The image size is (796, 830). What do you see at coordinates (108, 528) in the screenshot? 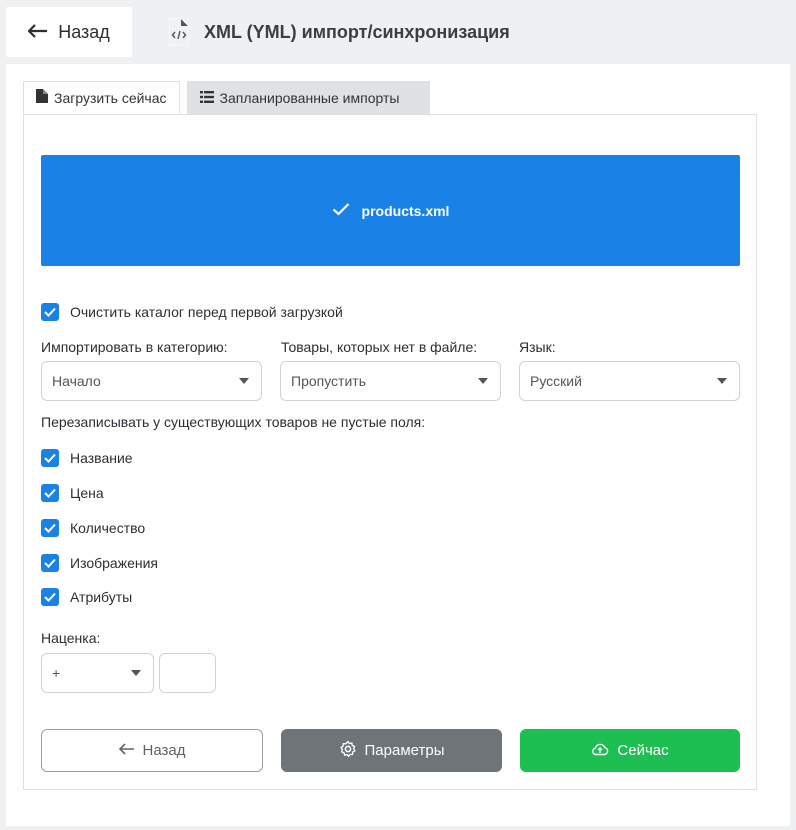
I see `overwrite-item-label: Количество` at bounding box center [108, 528].